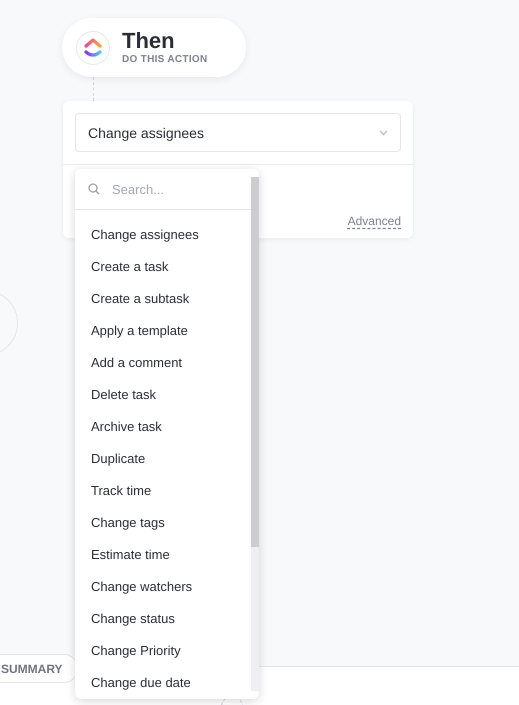 This screenshot has width=519, height=705. I want to click on menu-item: Delete task, so click(163, 395).